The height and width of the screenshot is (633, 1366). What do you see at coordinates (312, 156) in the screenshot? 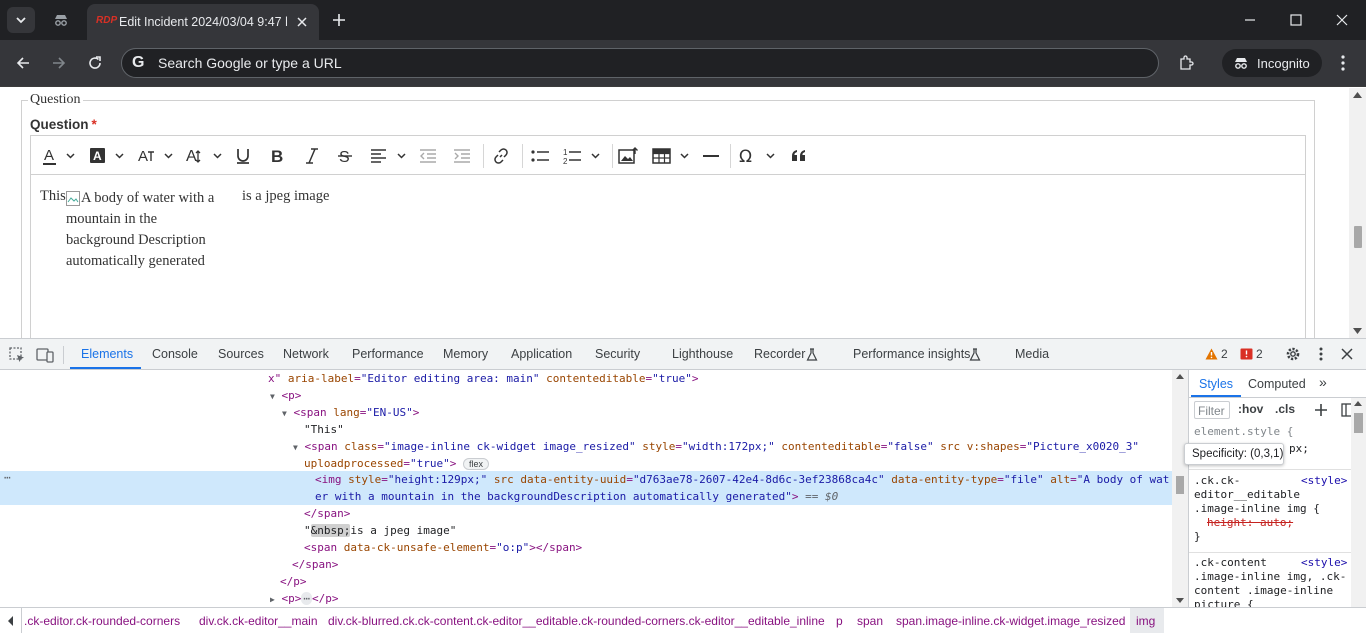
I see `italic-button` at bounding box center [312, 156].